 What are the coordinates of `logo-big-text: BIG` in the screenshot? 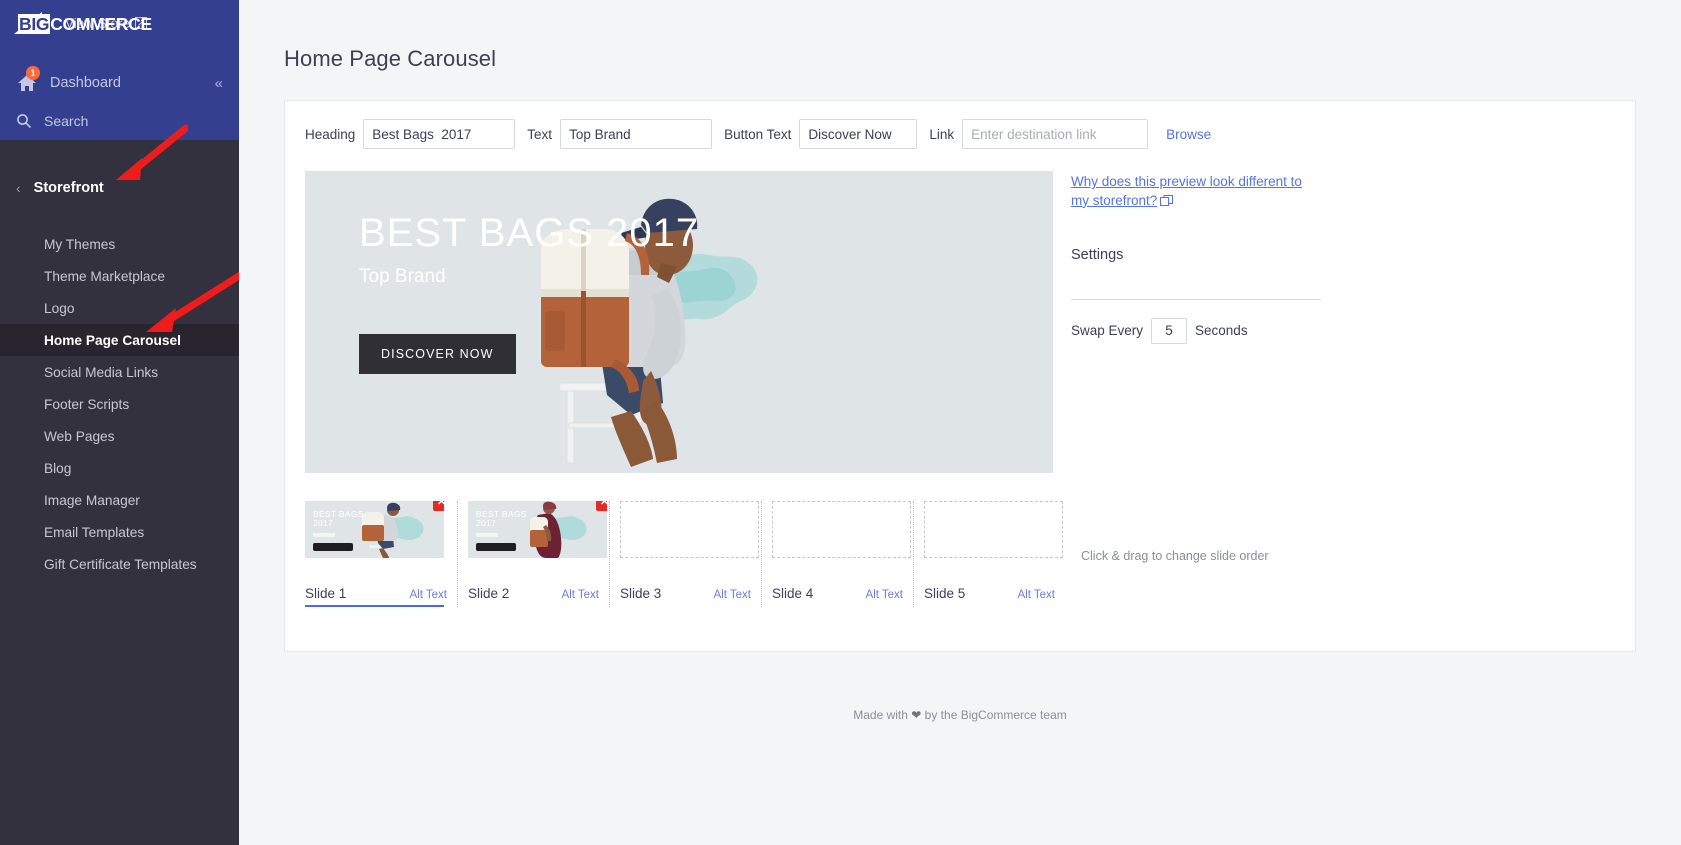 It's located at (34, 24).